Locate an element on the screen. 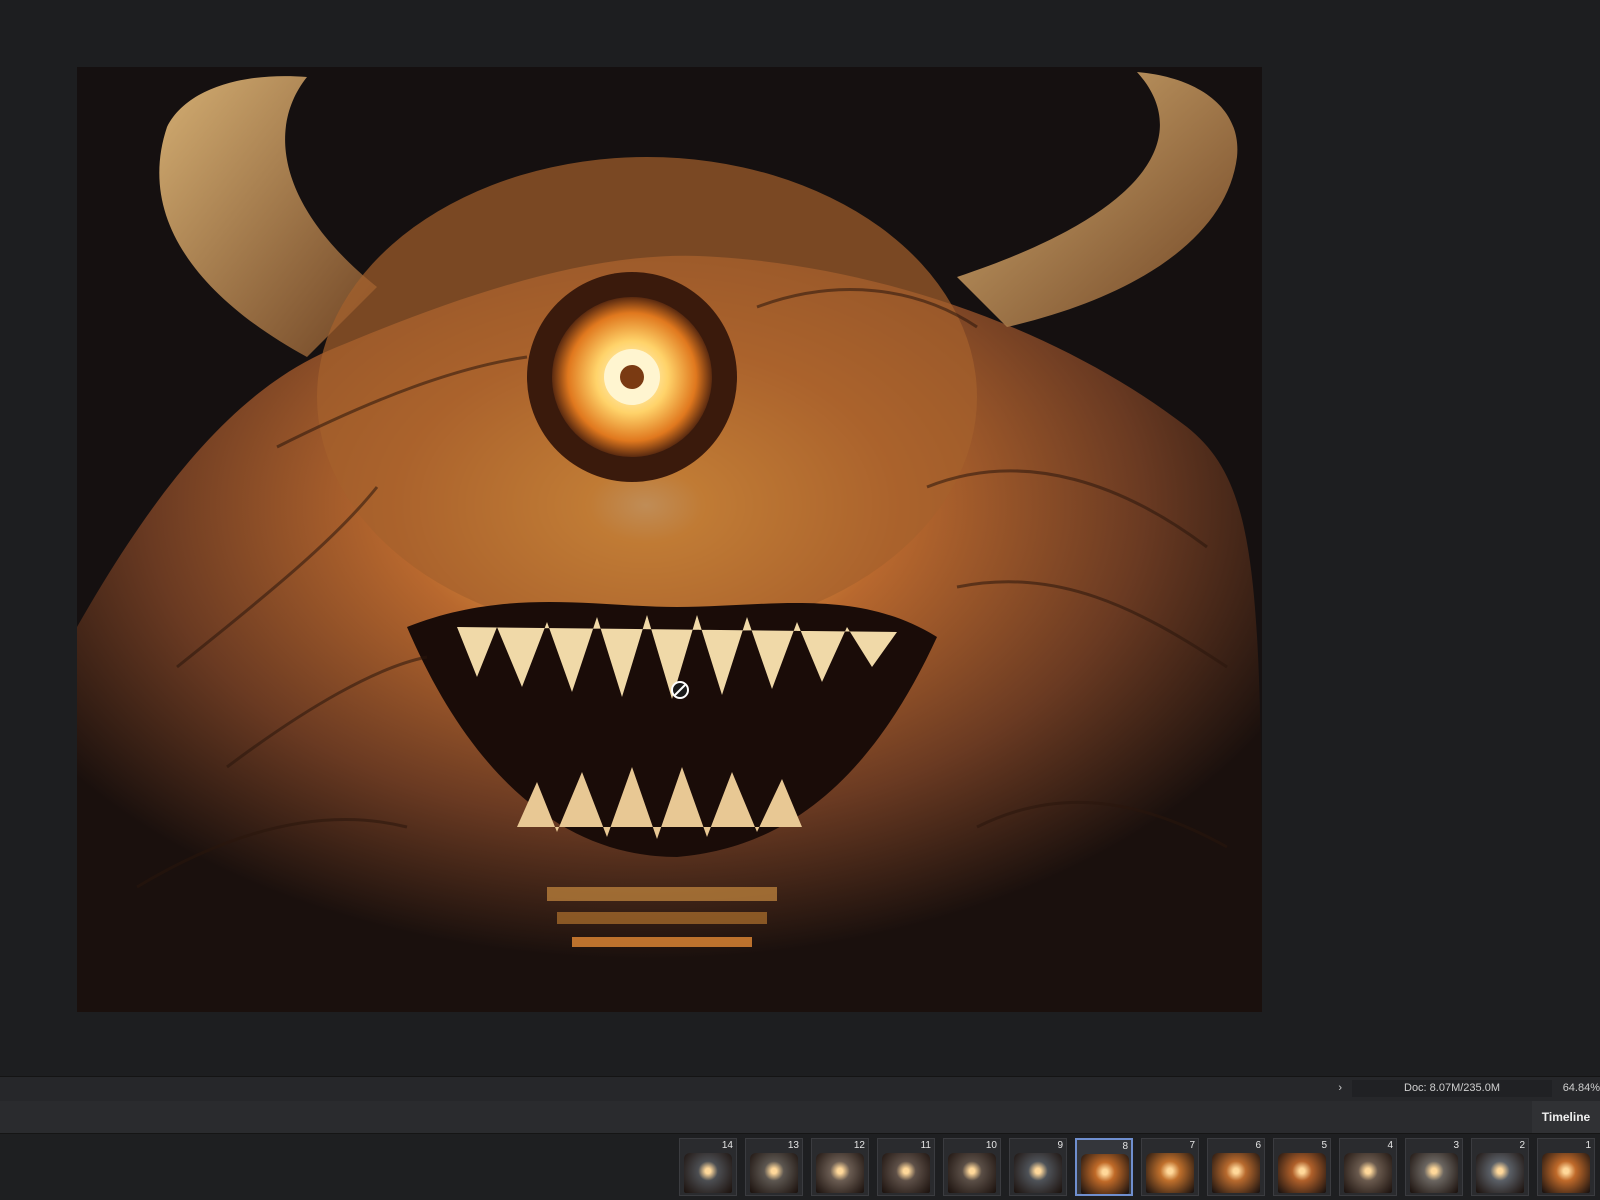 The width and height of the screenshot is (1600, 1200). no-entry-cursor-icon is located at coordinates (680, 690).